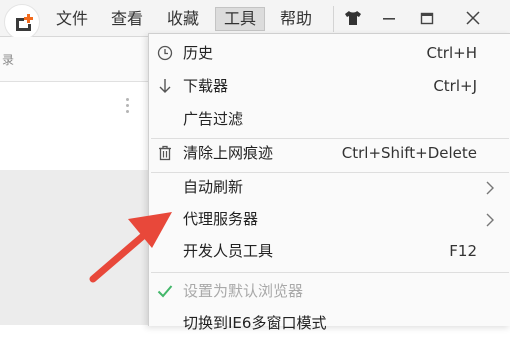  I want to click on menu-item-proxy-server: 代理服务器, so click(329, 219).